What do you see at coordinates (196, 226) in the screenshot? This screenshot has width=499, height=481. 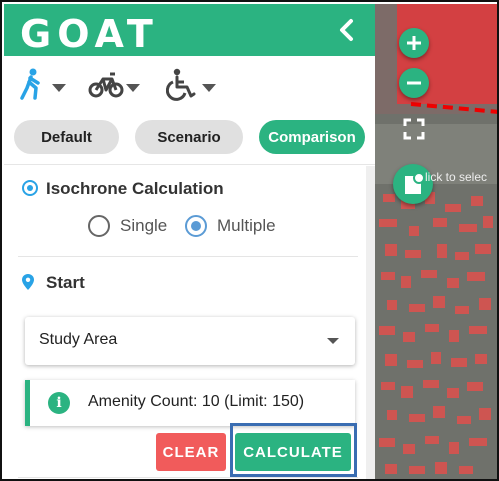 I see `radio-multiple-control` at bounding box center [196, 226].